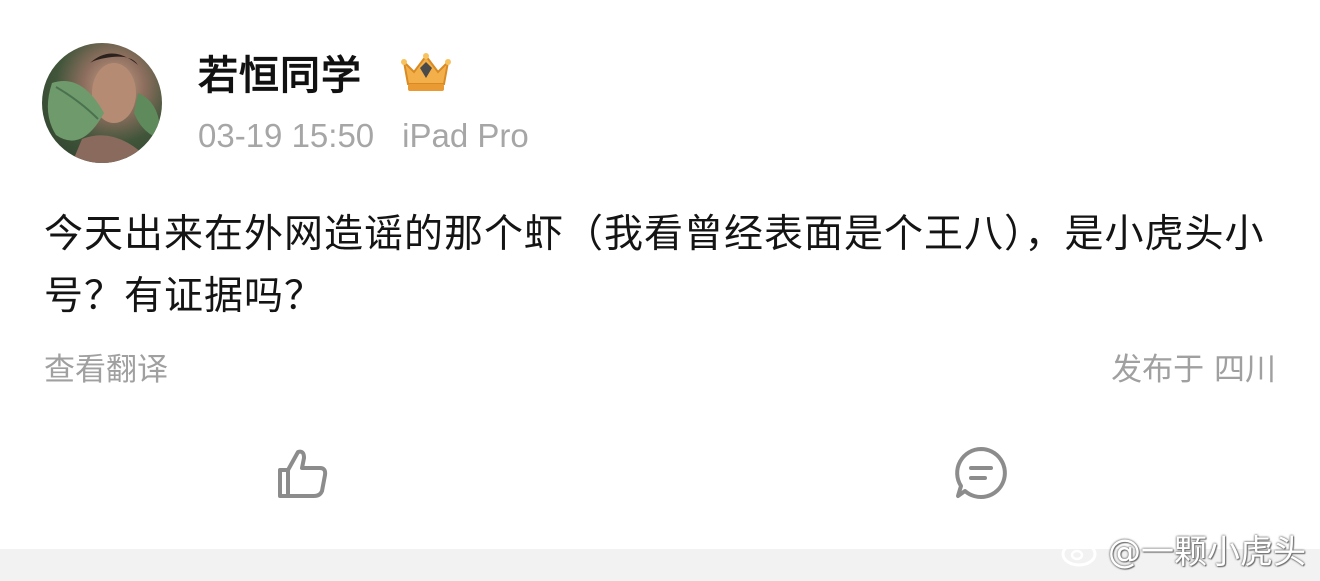 The image size is (1320, 581). I want to click on crown-badge-icon, so click(426, 72).